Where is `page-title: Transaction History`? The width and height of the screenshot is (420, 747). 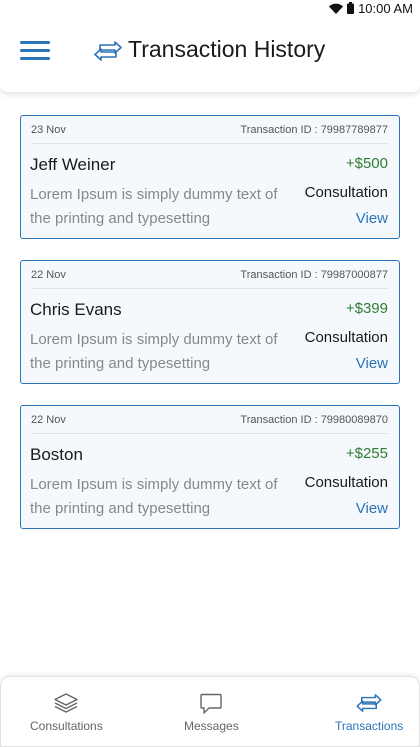 page-title: Transaction History is located at coordinates (227, 49).